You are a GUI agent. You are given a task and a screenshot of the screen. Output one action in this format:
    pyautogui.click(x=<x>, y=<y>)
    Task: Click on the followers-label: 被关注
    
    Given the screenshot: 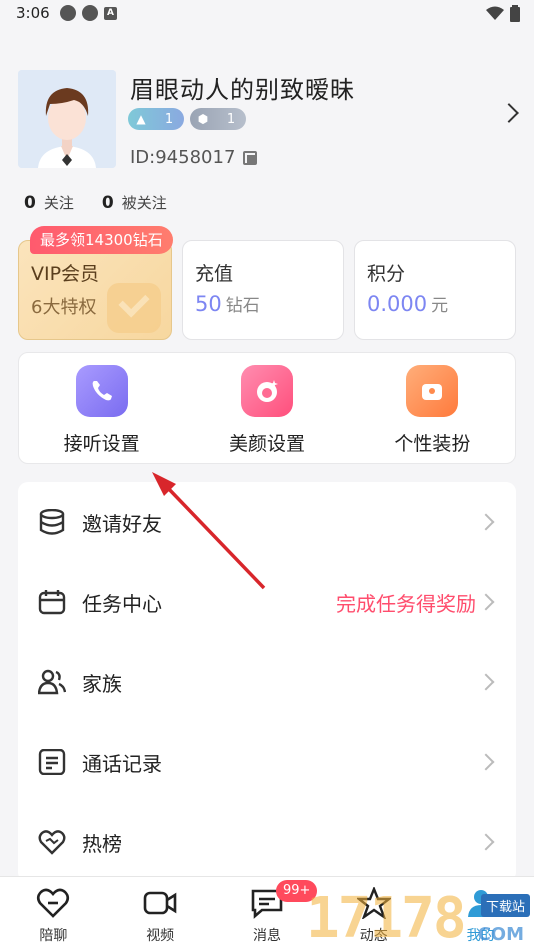 What is the action you would take?
    pyautogui.click(x=144, y=203)
    